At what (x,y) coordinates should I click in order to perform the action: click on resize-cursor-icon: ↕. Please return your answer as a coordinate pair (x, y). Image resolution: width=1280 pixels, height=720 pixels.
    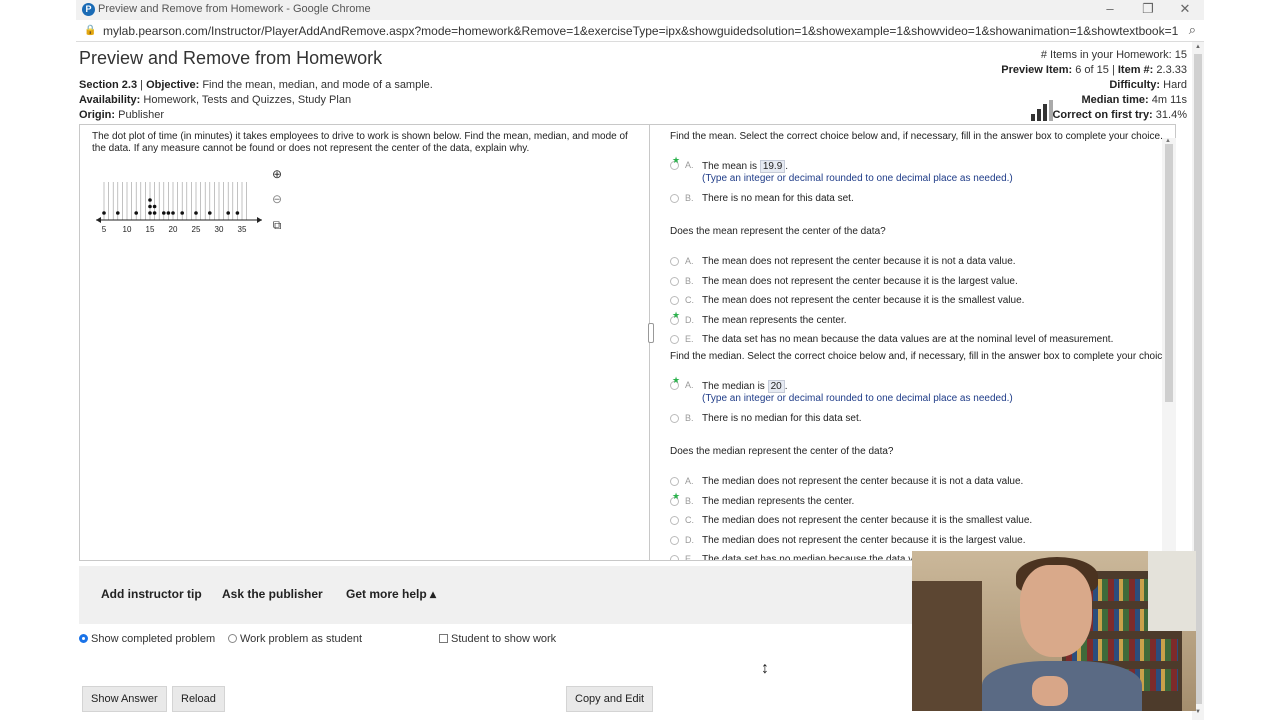
    Looking at the image, I should click on (765, 668).